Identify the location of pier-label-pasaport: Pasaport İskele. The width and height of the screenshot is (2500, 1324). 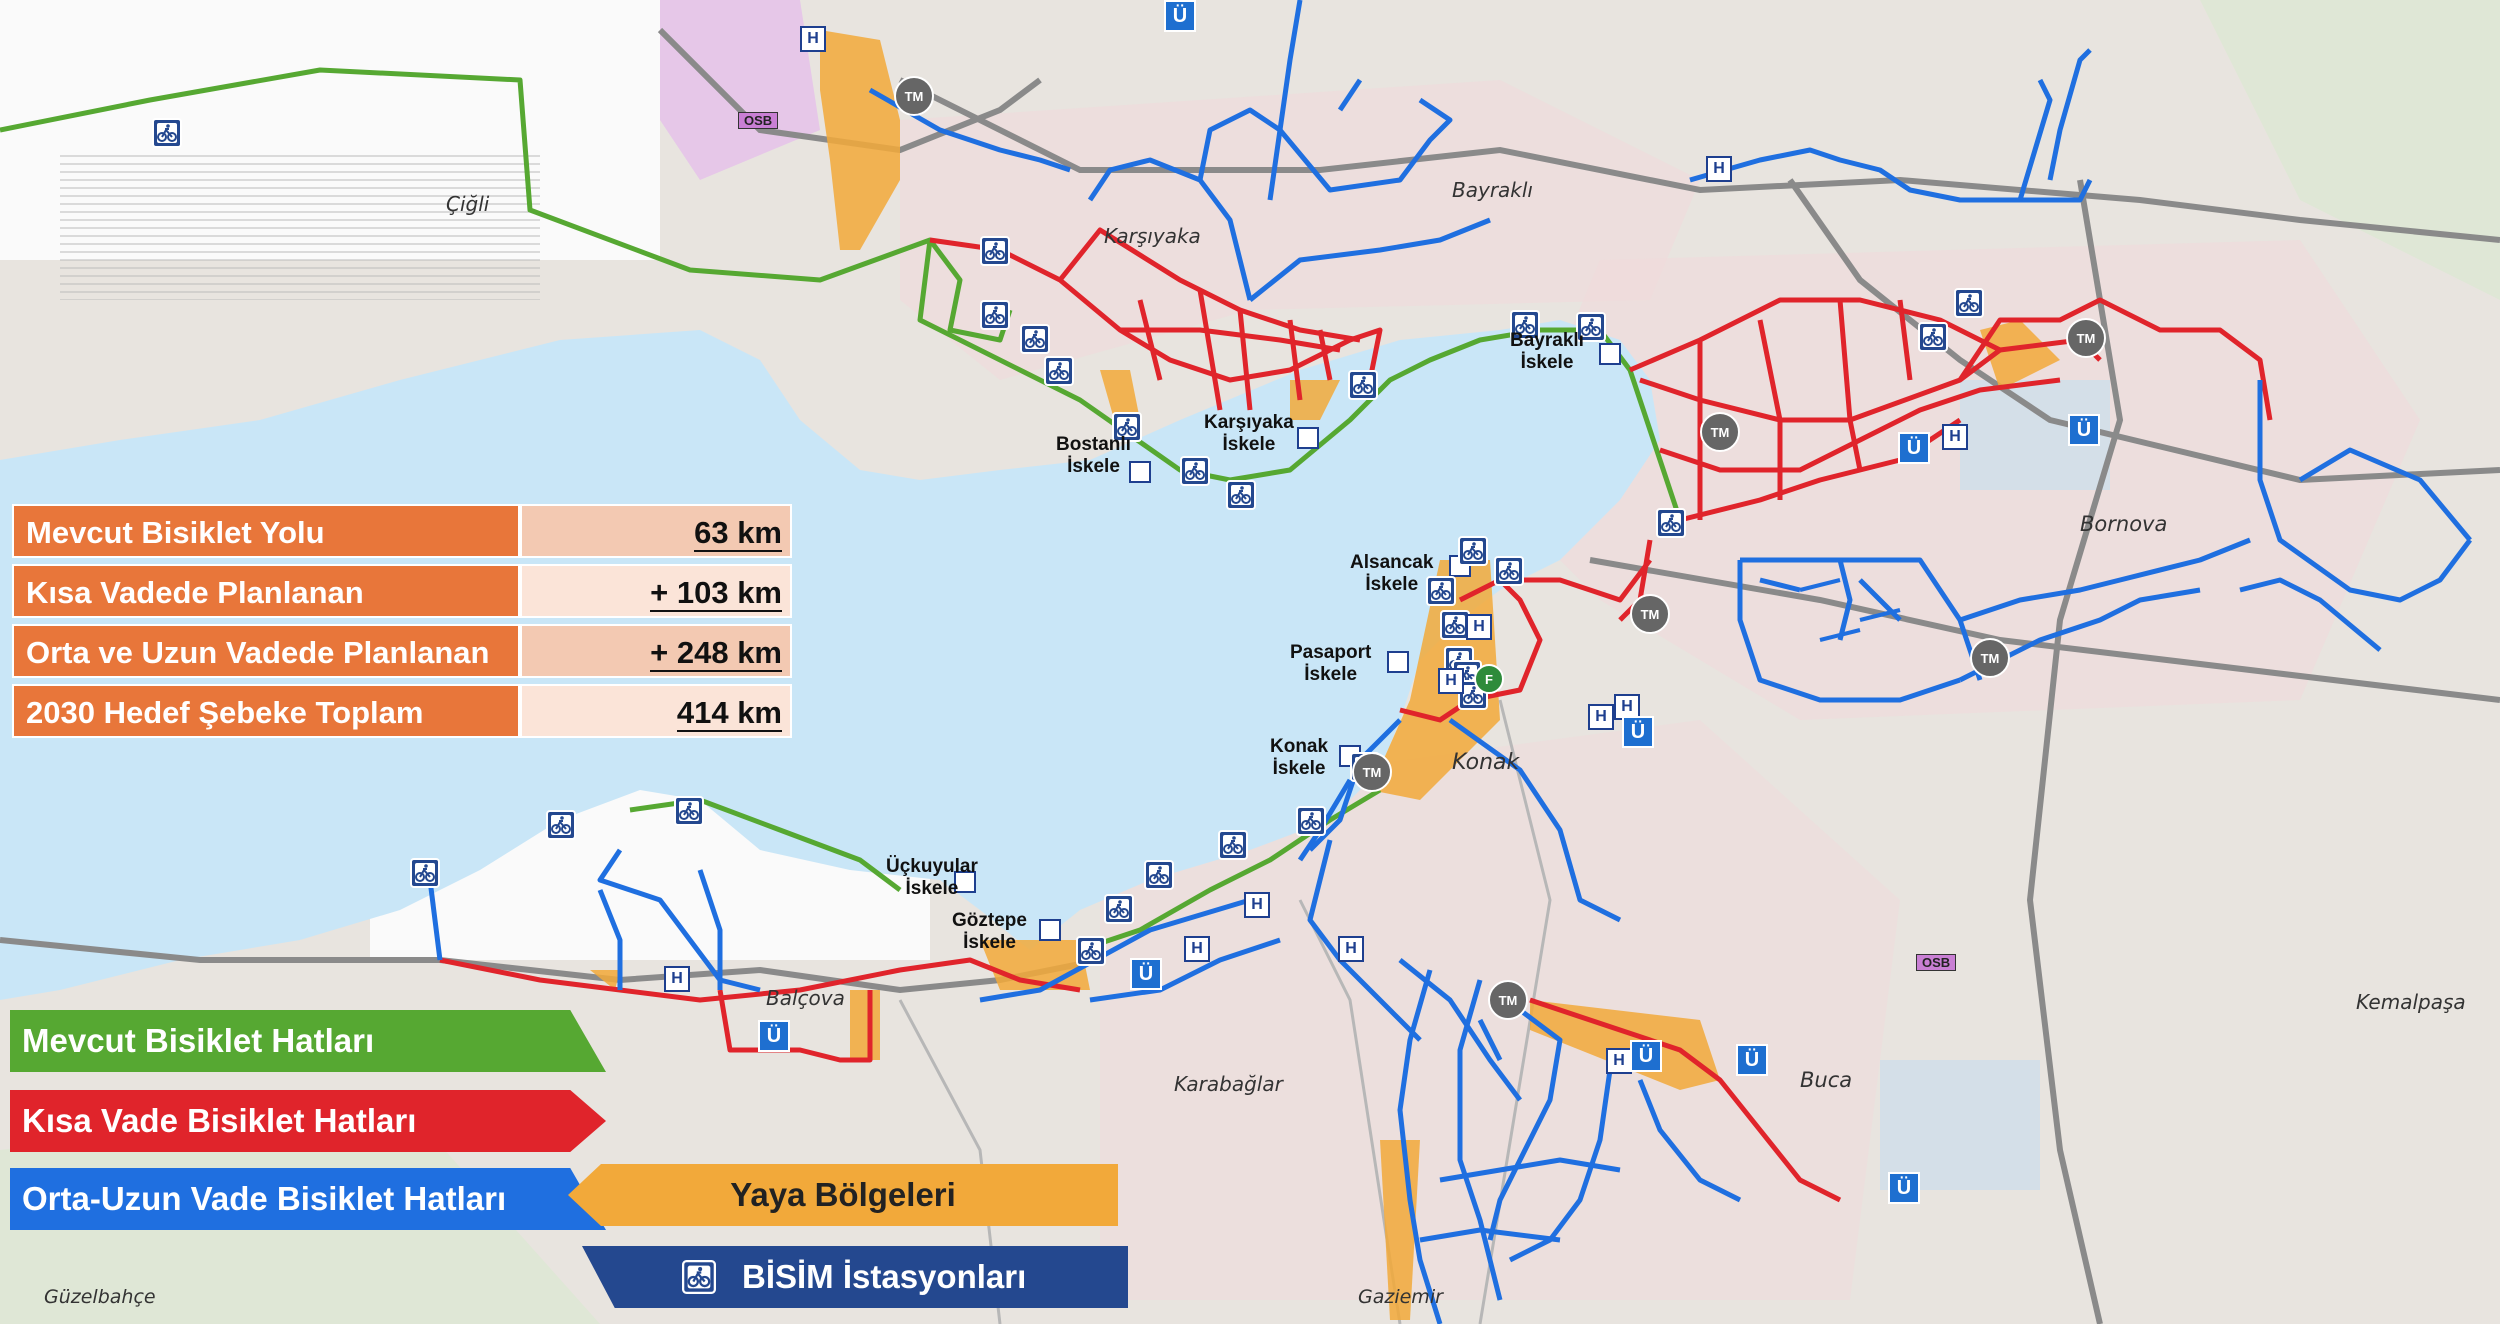
(1331, 663).